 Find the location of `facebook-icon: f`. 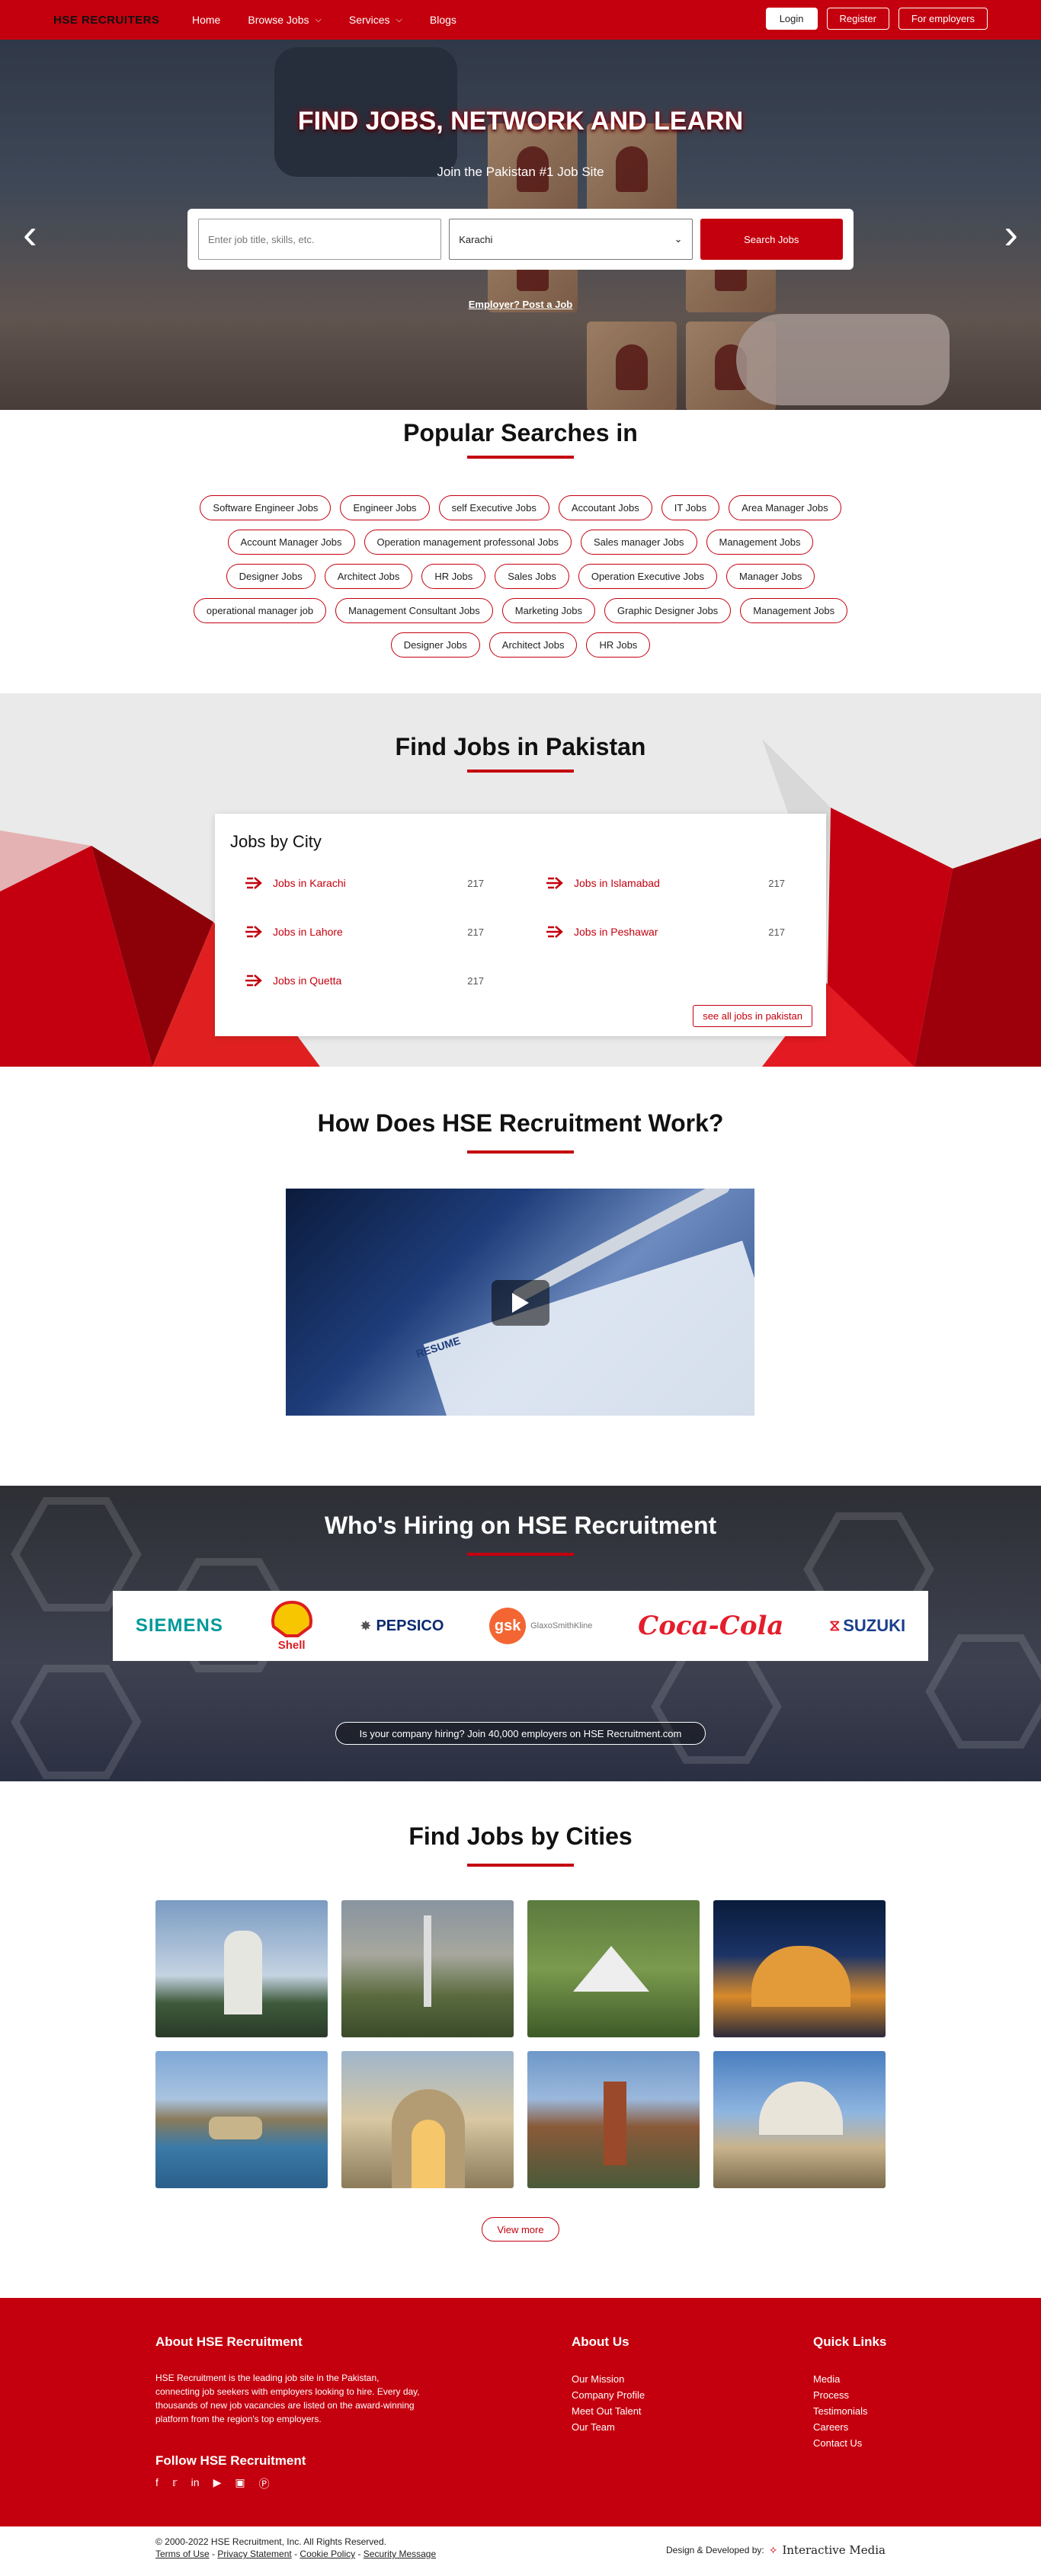

facebook-icon: f is located at coordinates (157, 2483).